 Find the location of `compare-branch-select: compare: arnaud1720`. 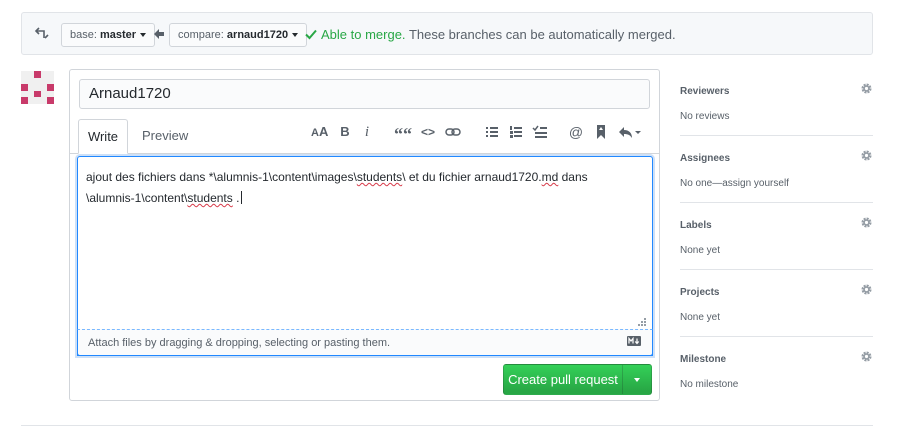

compare-branch-select: compare: arnaud1720 is located at coordinates (238, 35).